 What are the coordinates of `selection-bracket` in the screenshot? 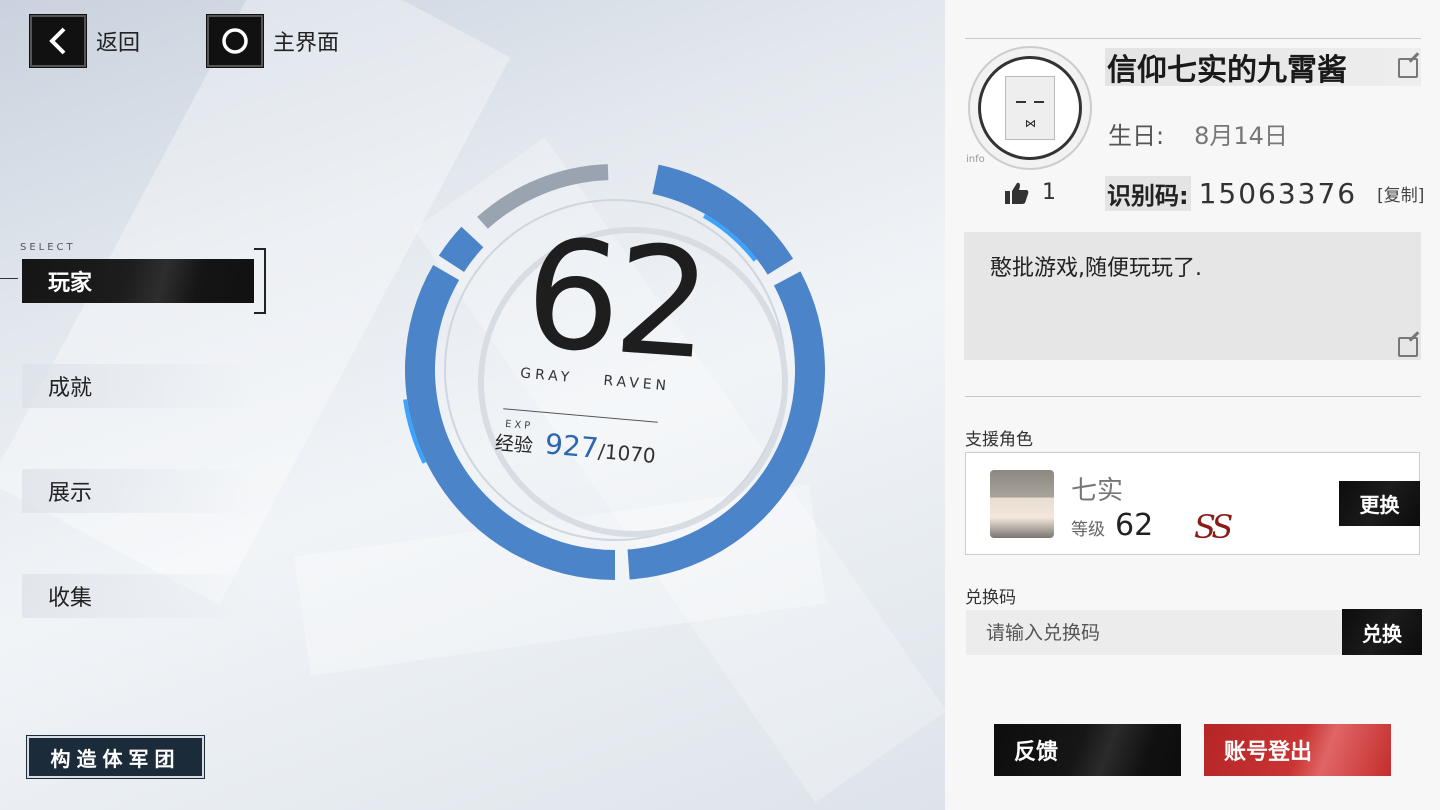 It's located at (260, 281).